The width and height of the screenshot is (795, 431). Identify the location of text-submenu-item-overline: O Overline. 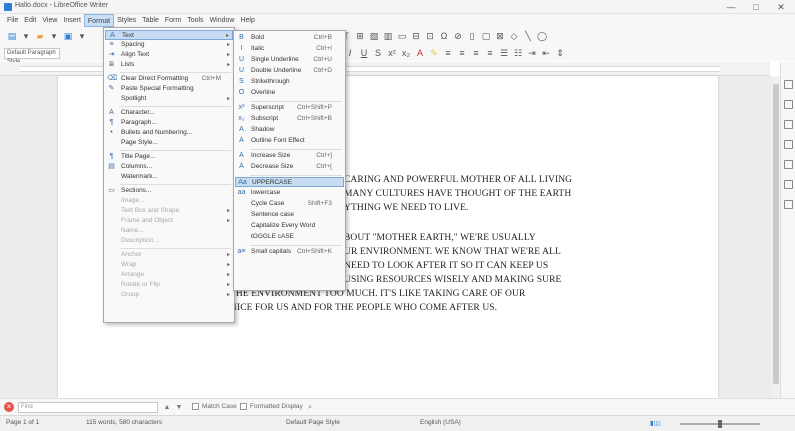
(289, 93).